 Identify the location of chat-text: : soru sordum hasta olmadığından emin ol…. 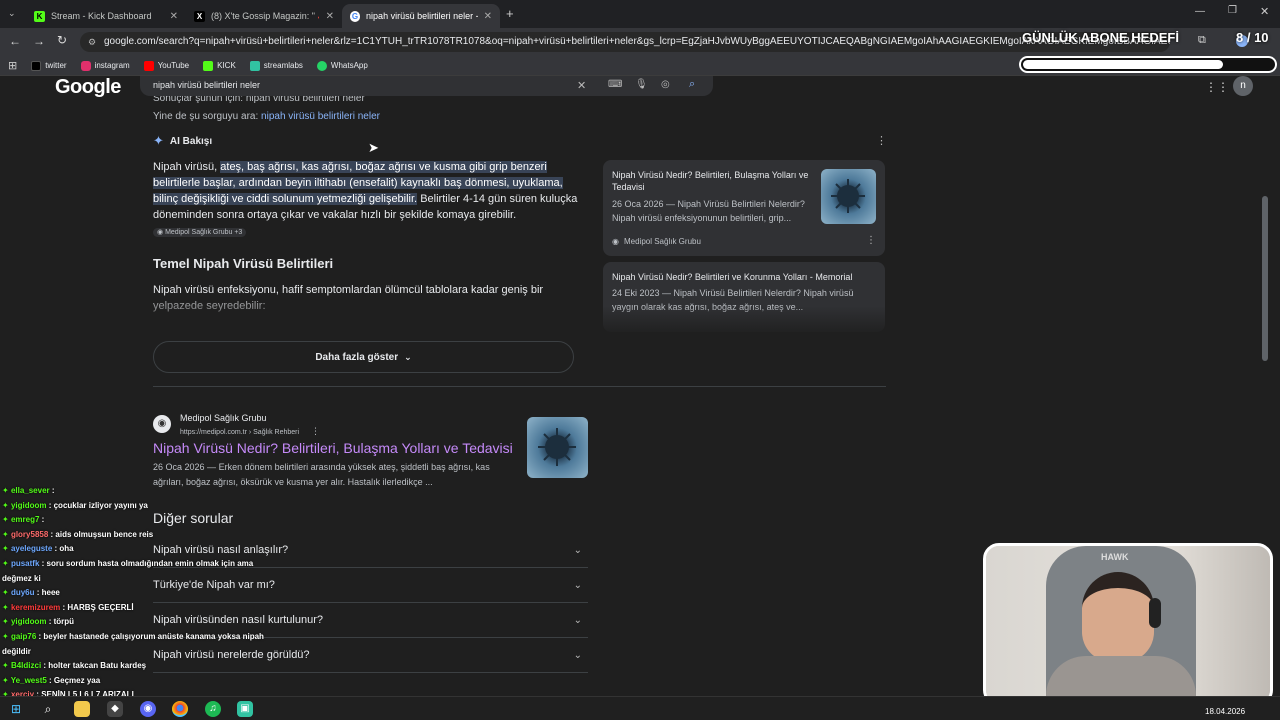
(146, 563).